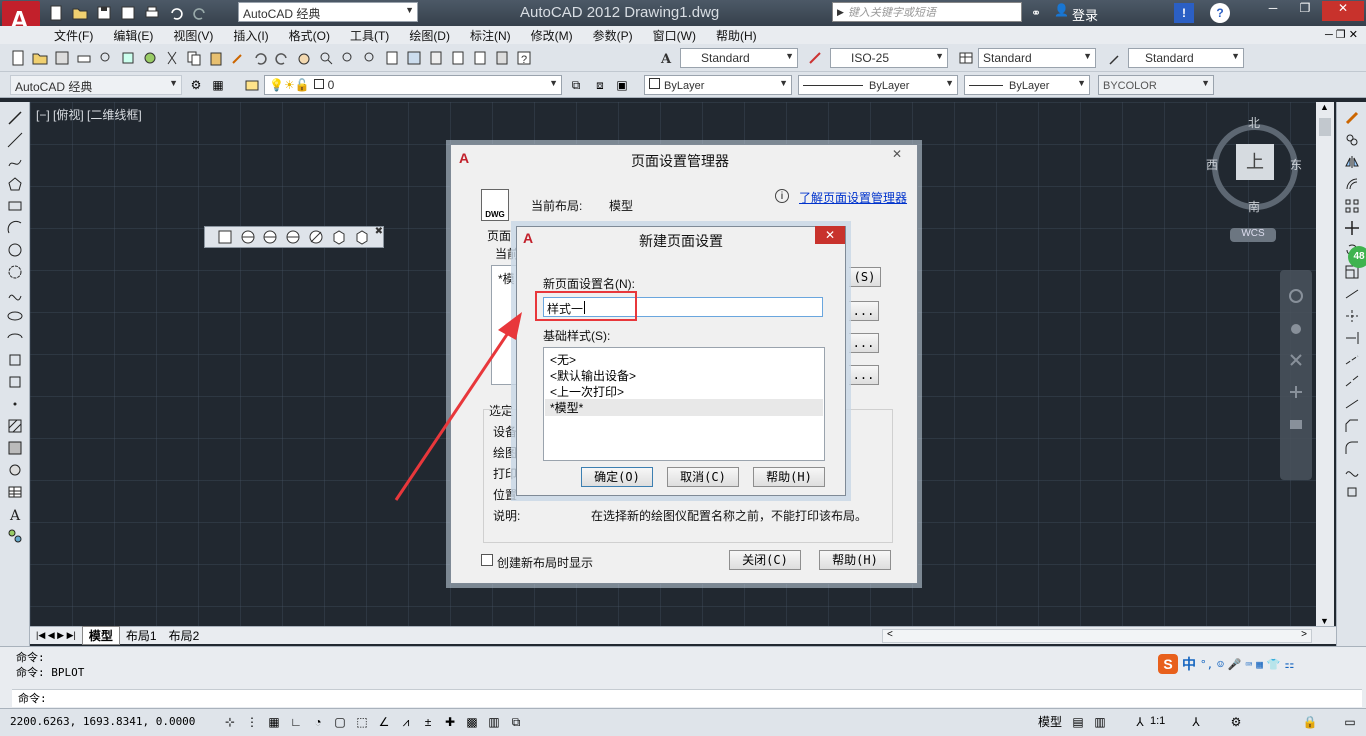 The width and height of the screenshot is (1366, 736). Describe the element at coordinates (1352, 360) in the screenshot. I see `break-at-point-icon` at that location.